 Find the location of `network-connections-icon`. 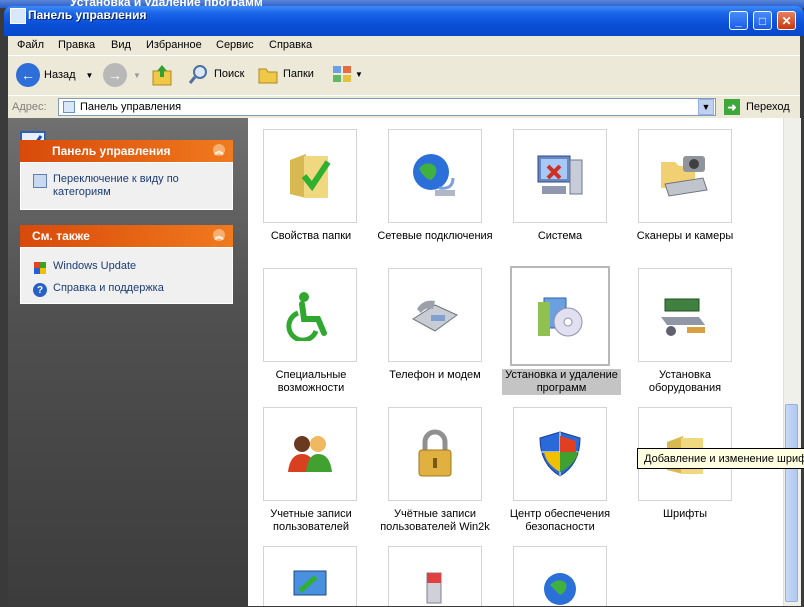

network-connections-icon is located at coordinates (434, 175).